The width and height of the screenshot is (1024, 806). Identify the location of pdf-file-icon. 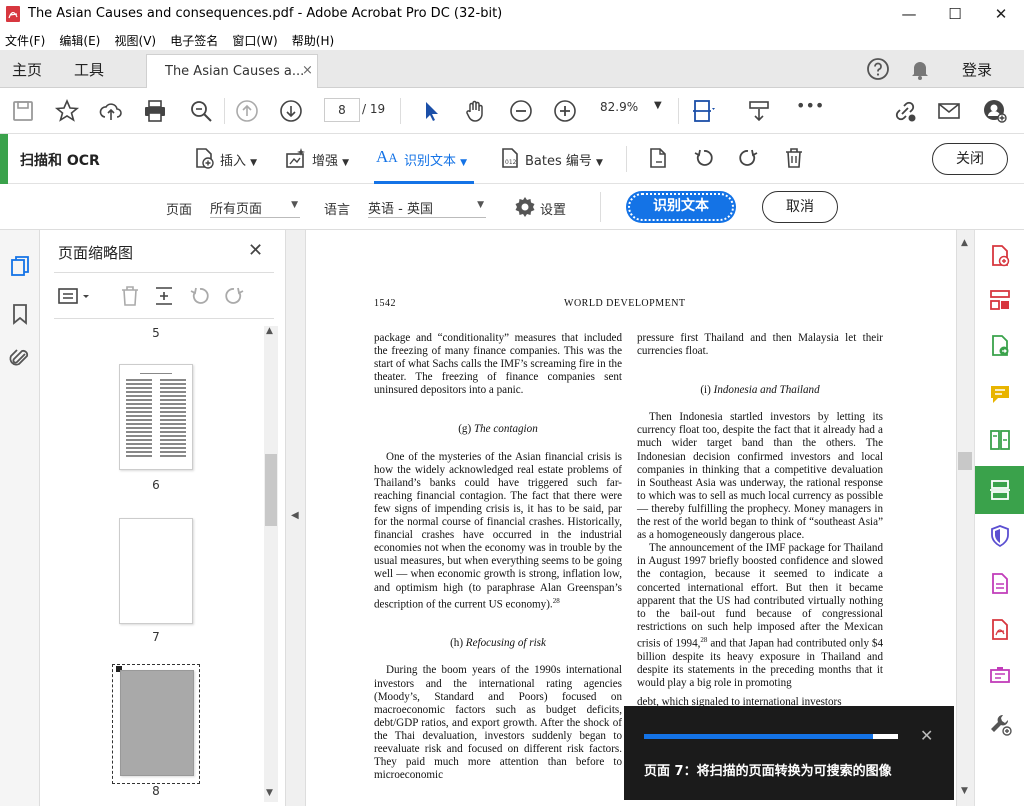
(1000, 630).